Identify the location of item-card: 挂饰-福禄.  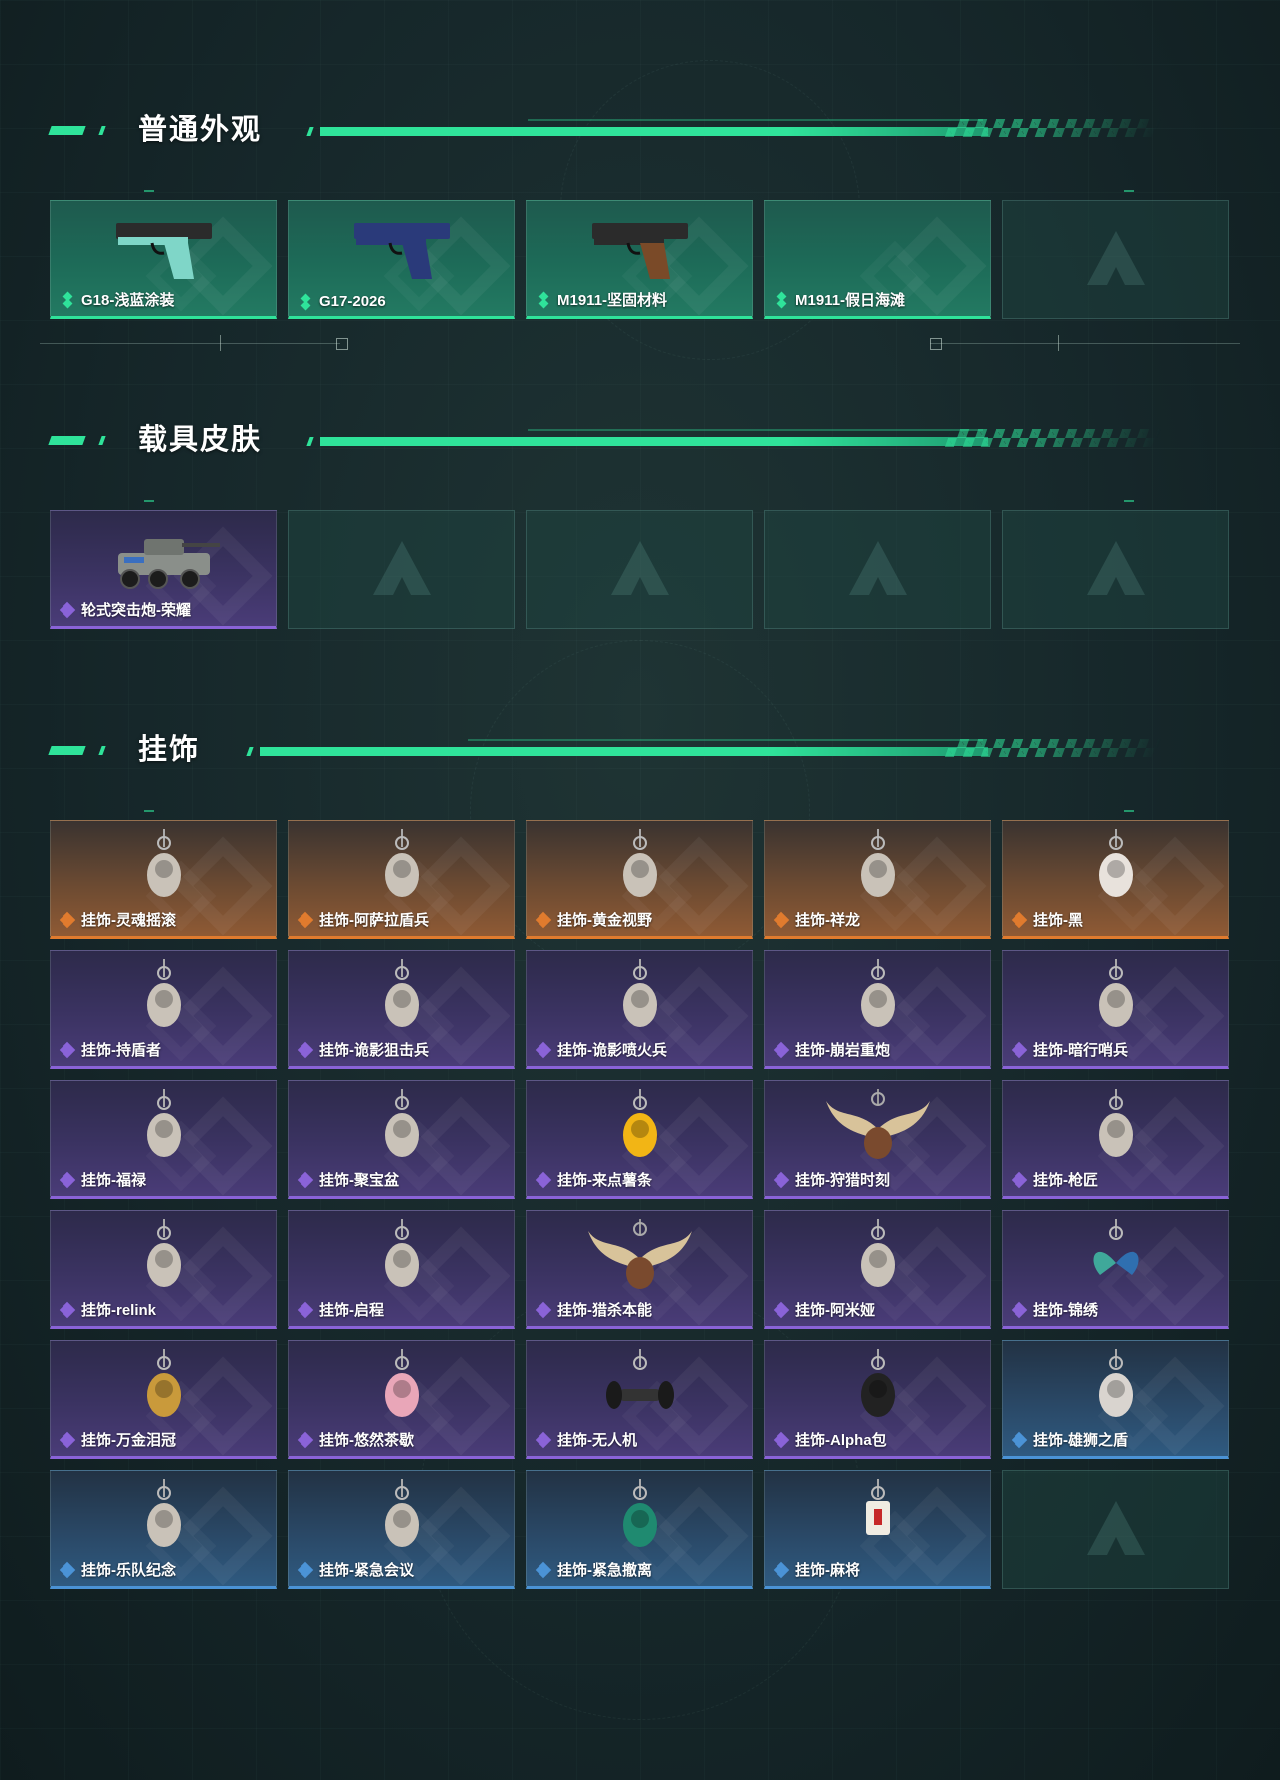
(163, 1139).